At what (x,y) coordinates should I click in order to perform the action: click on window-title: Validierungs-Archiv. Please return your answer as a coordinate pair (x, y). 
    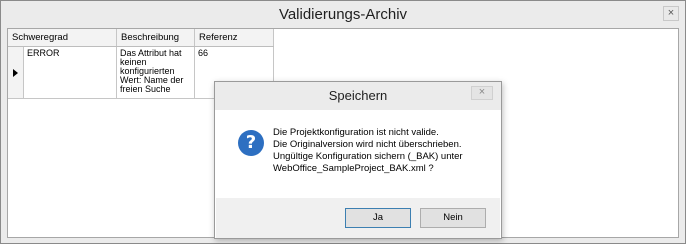
    Looking at the image, I should click on (343, 14).